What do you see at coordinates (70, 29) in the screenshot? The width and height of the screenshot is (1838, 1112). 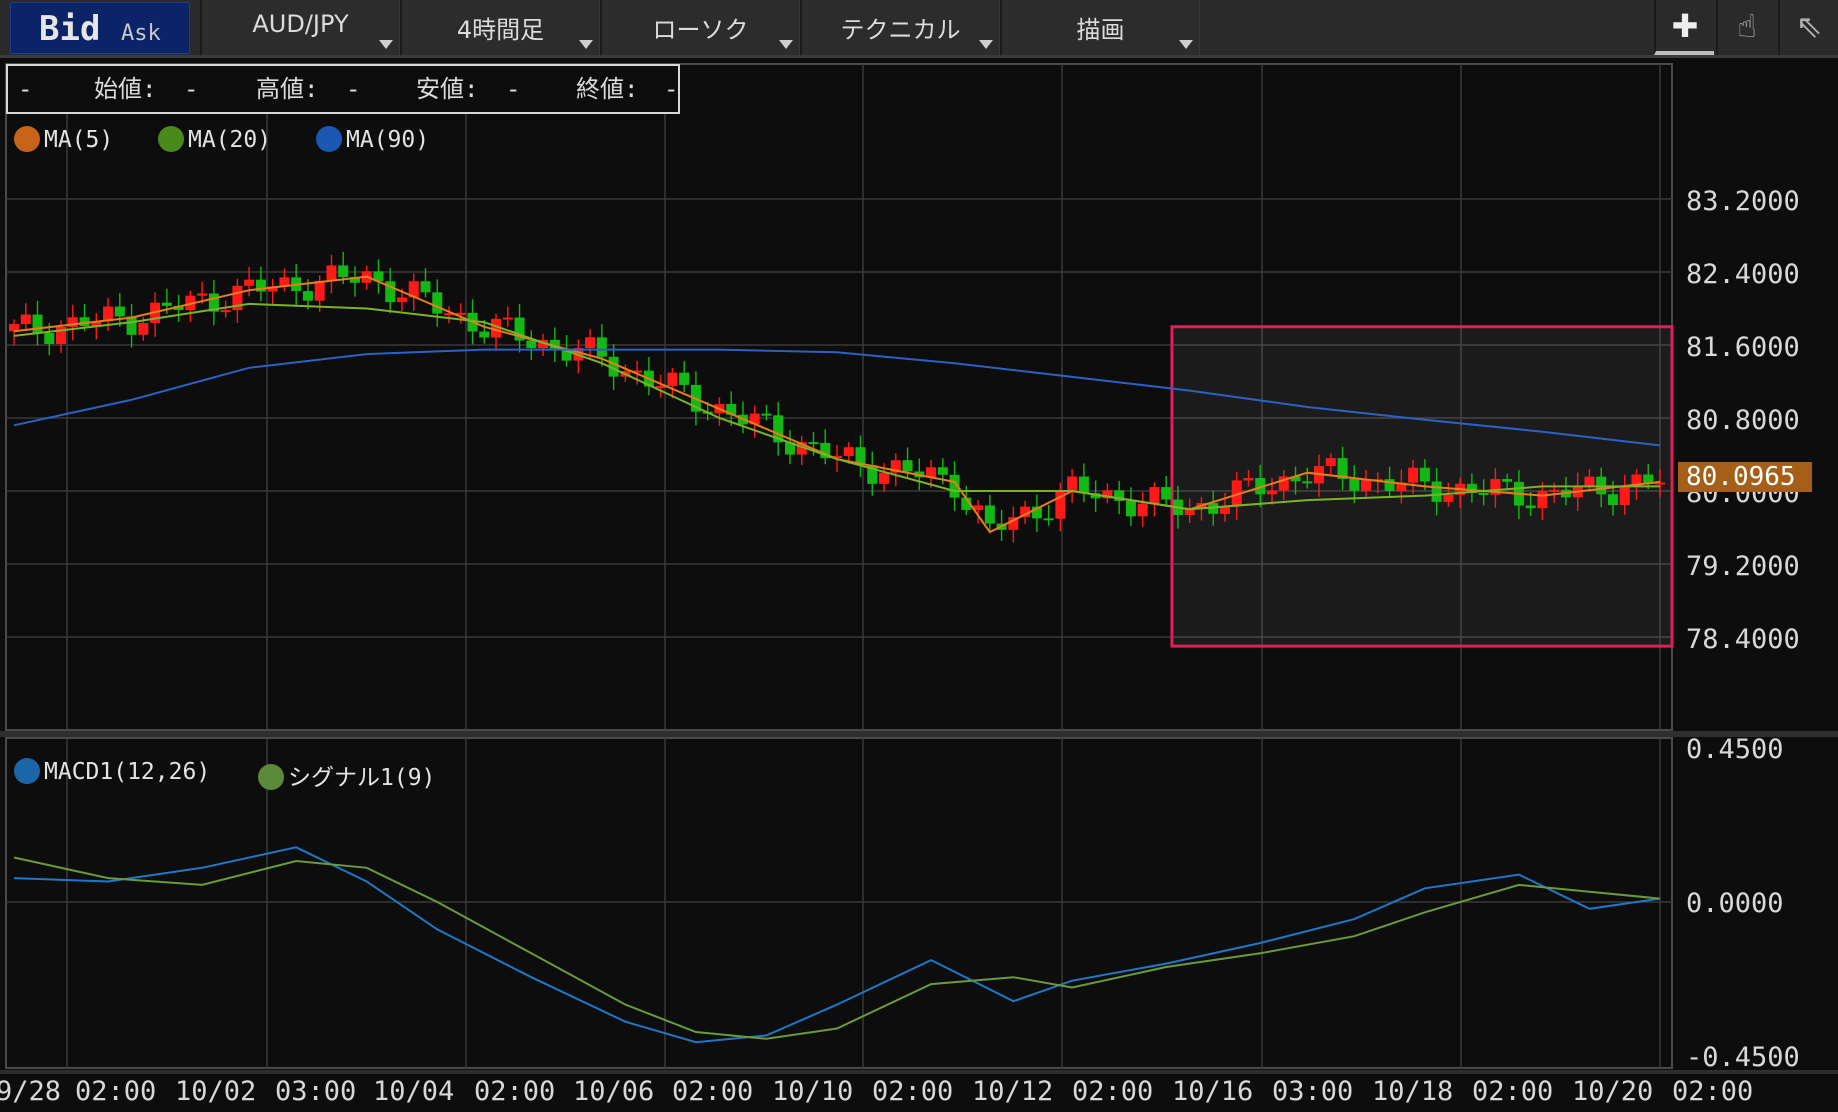 I see `bid-label: Bid` at bounding box center [70, 29].